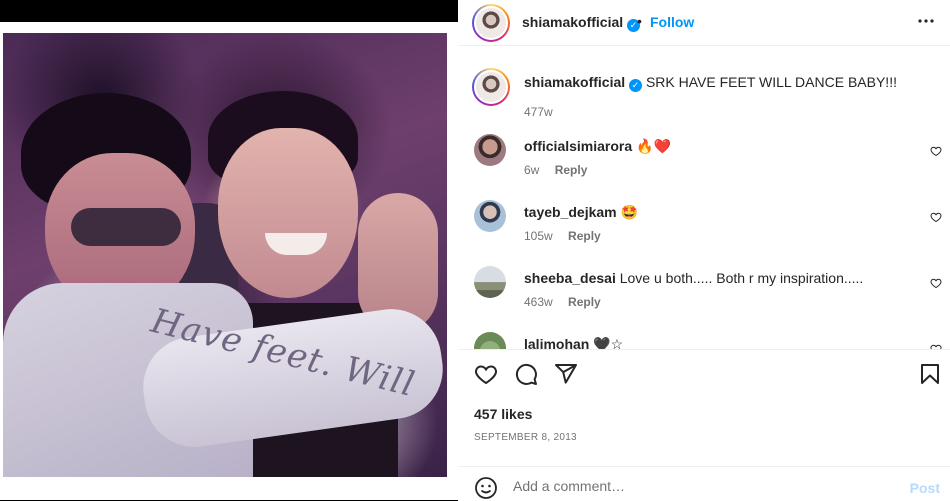 Image resolution: width=950 pixels, height=501 pixels. Describe the element at coordinates (608, 342) in the screenshot. I see `comment-text: 🖤☆` at that location.